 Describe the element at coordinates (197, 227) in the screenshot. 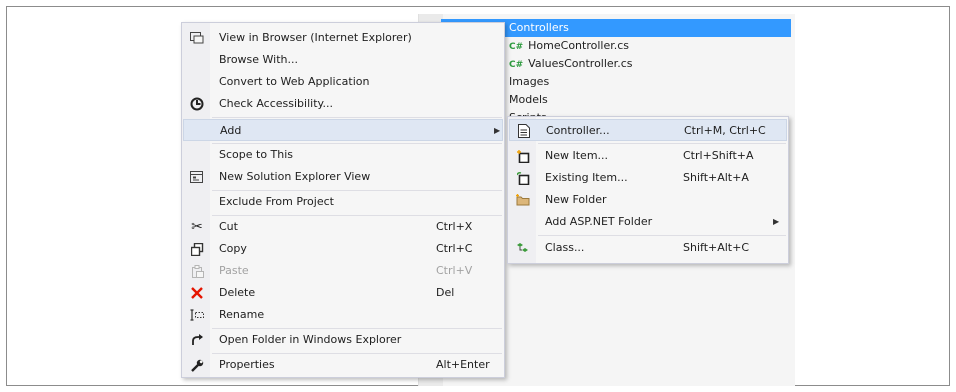

I see `scissors-icon: ✂` at that location.